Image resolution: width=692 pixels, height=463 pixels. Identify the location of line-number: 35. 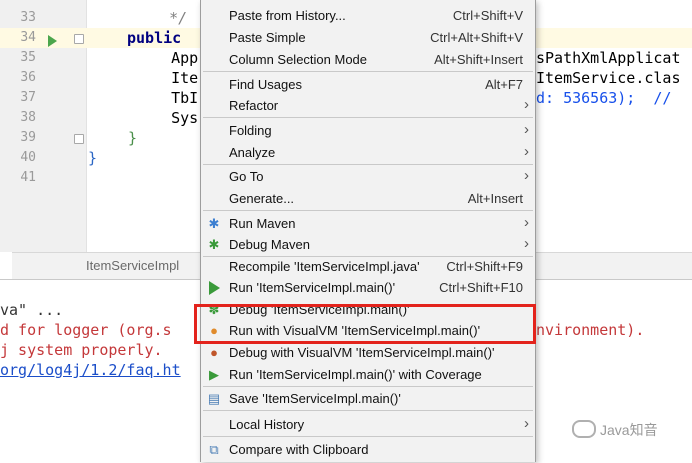
(28, 57).